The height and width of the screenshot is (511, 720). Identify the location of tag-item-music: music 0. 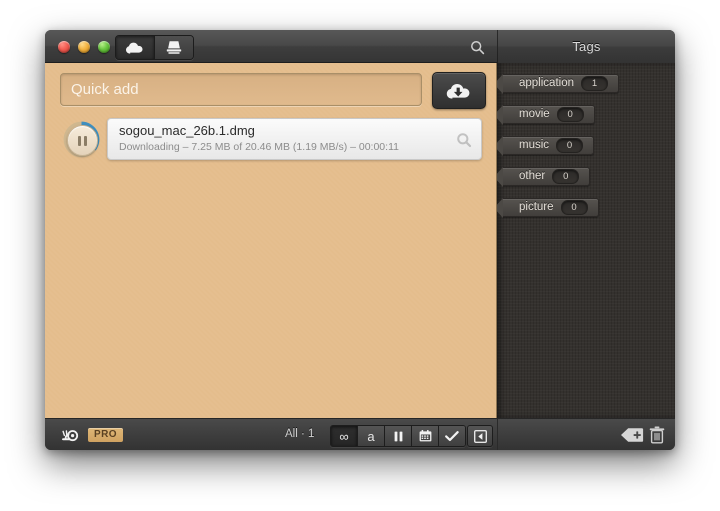
(546, 151).